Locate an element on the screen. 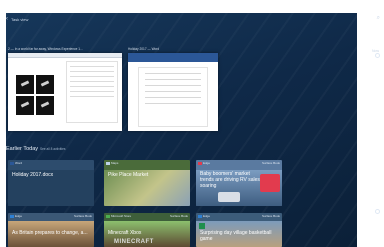  timeline-scrollbar is located at coordinates (377, 139).